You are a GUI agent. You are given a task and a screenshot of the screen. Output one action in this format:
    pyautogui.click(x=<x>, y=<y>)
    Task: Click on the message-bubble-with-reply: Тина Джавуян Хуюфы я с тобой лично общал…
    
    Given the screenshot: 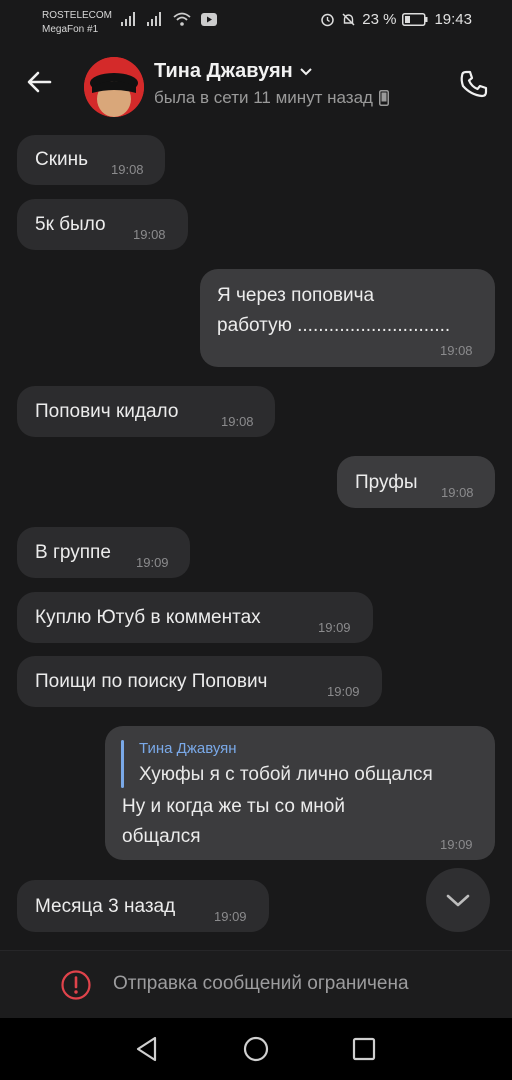 What is the action you would take?
    pyautogui.click(x=300, y=793)
    